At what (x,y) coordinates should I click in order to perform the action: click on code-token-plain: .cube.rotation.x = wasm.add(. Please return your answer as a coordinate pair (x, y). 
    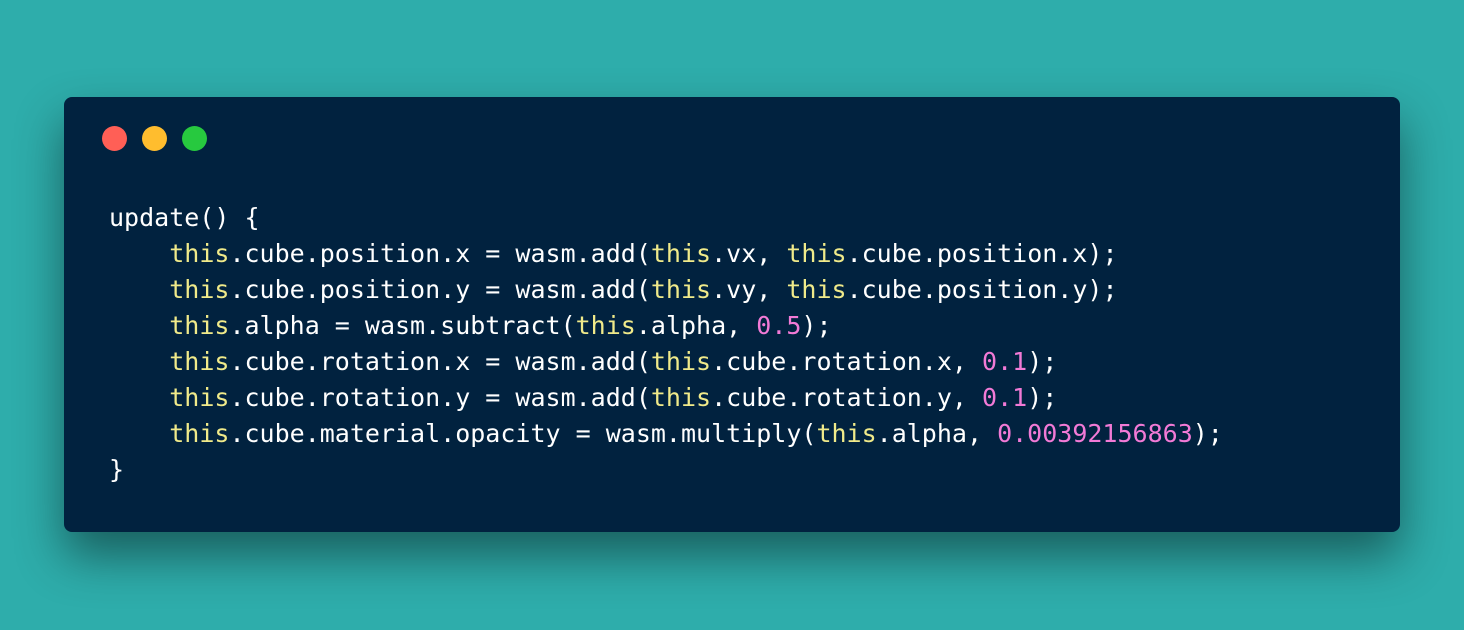
    Looking at the image, I should click on (440, 361).